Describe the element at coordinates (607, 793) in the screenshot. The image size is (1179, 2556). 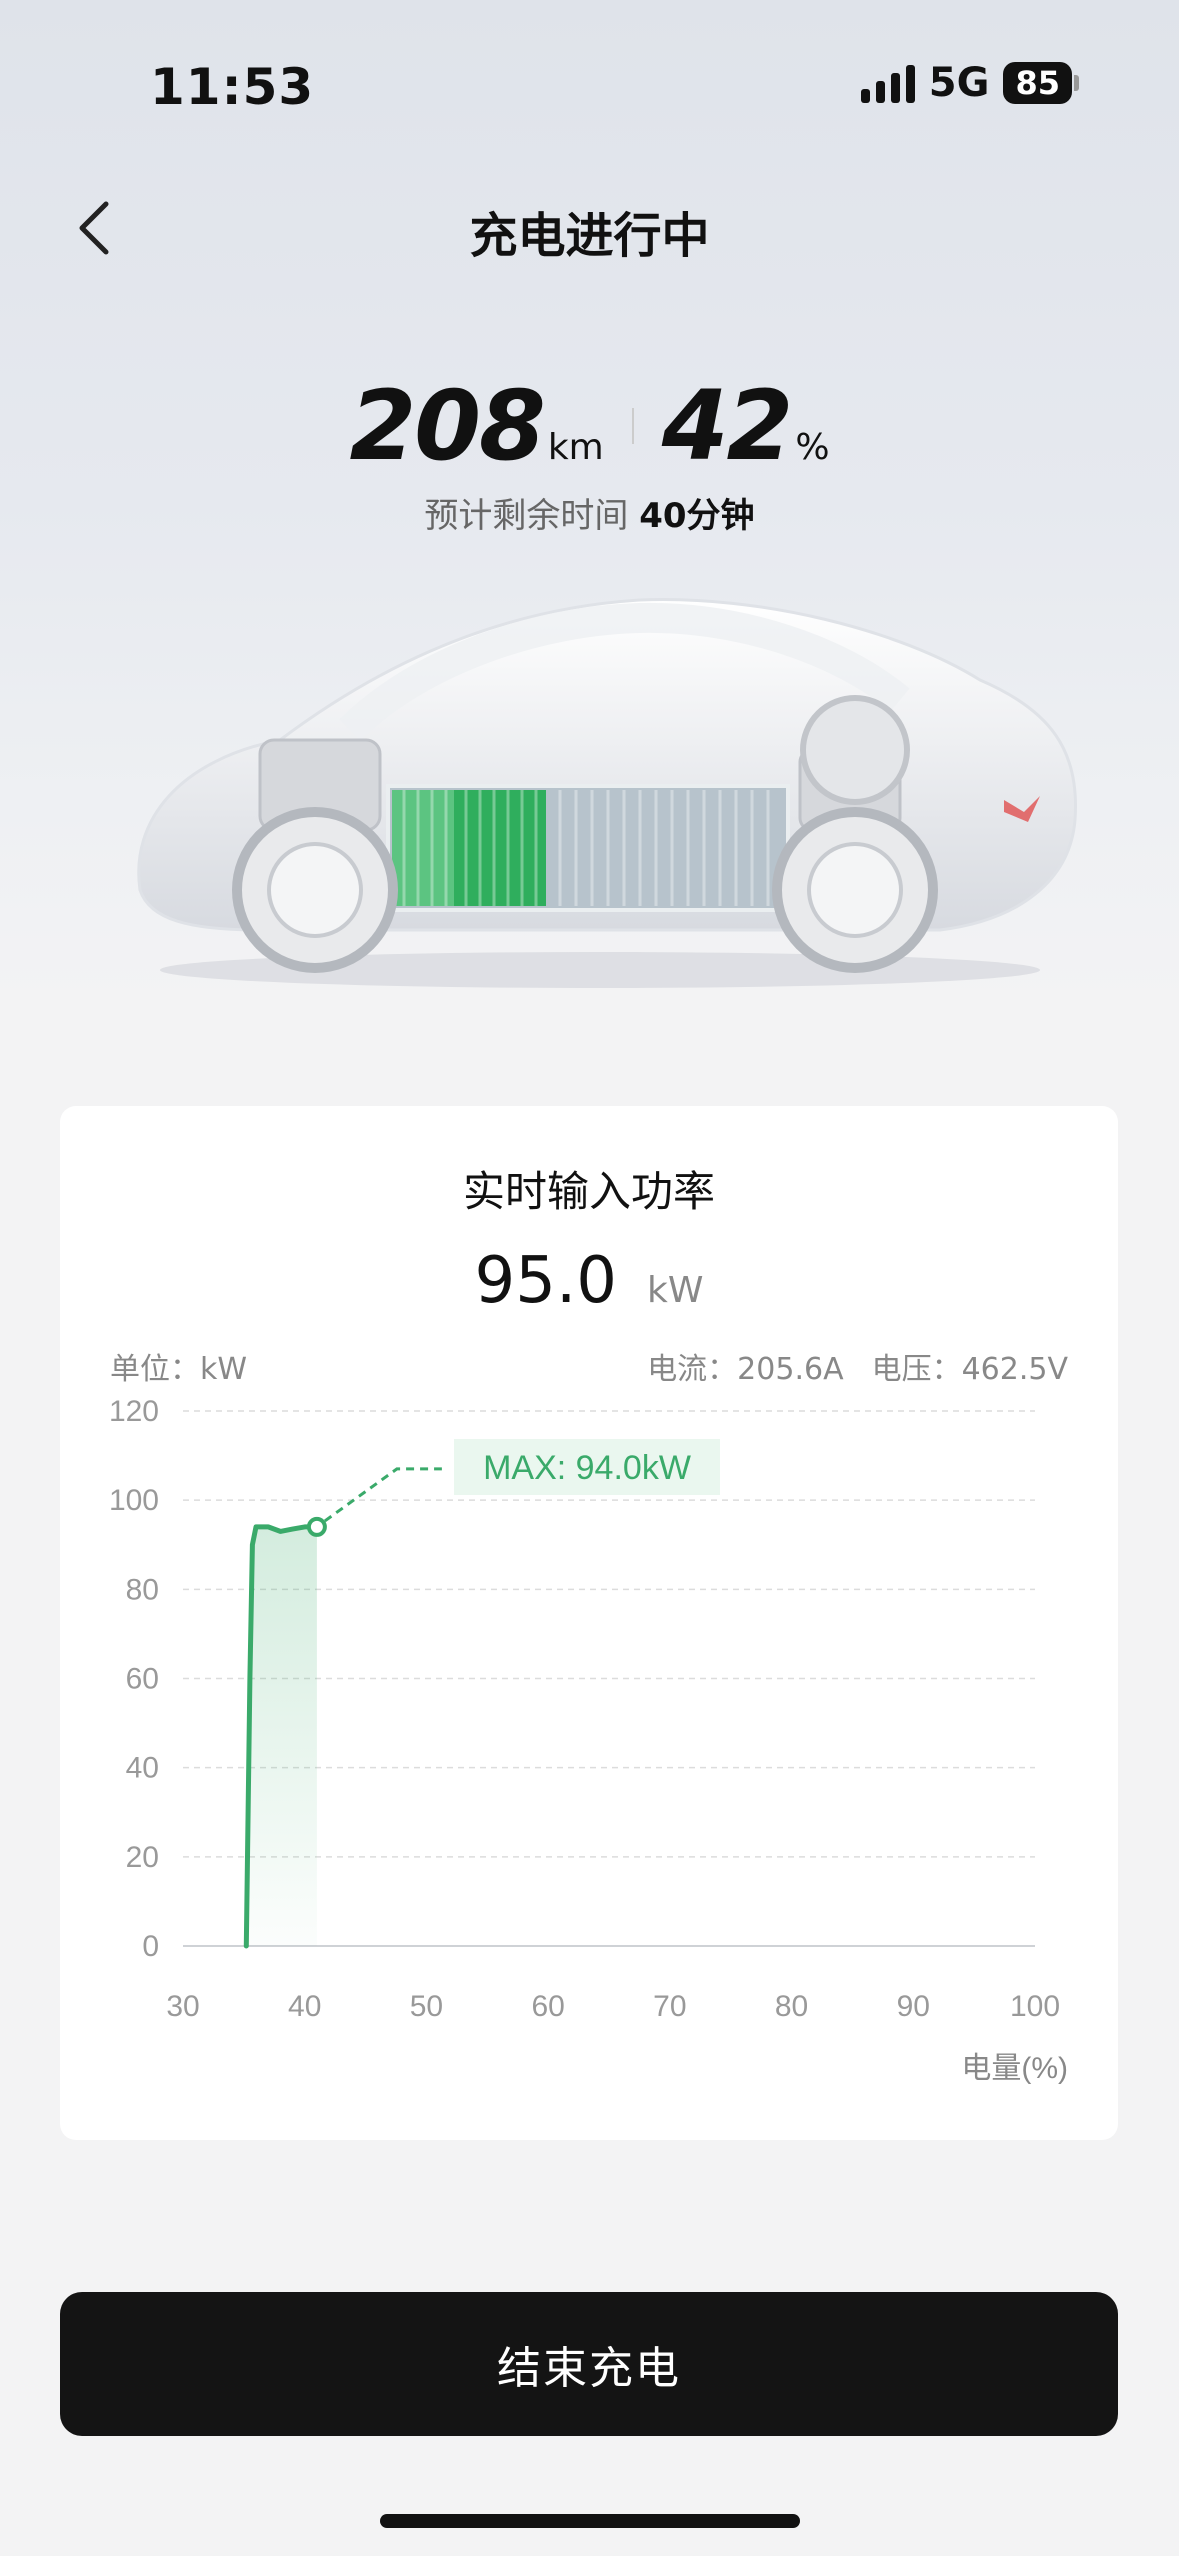
I see `car-battery-illustration` at that location.